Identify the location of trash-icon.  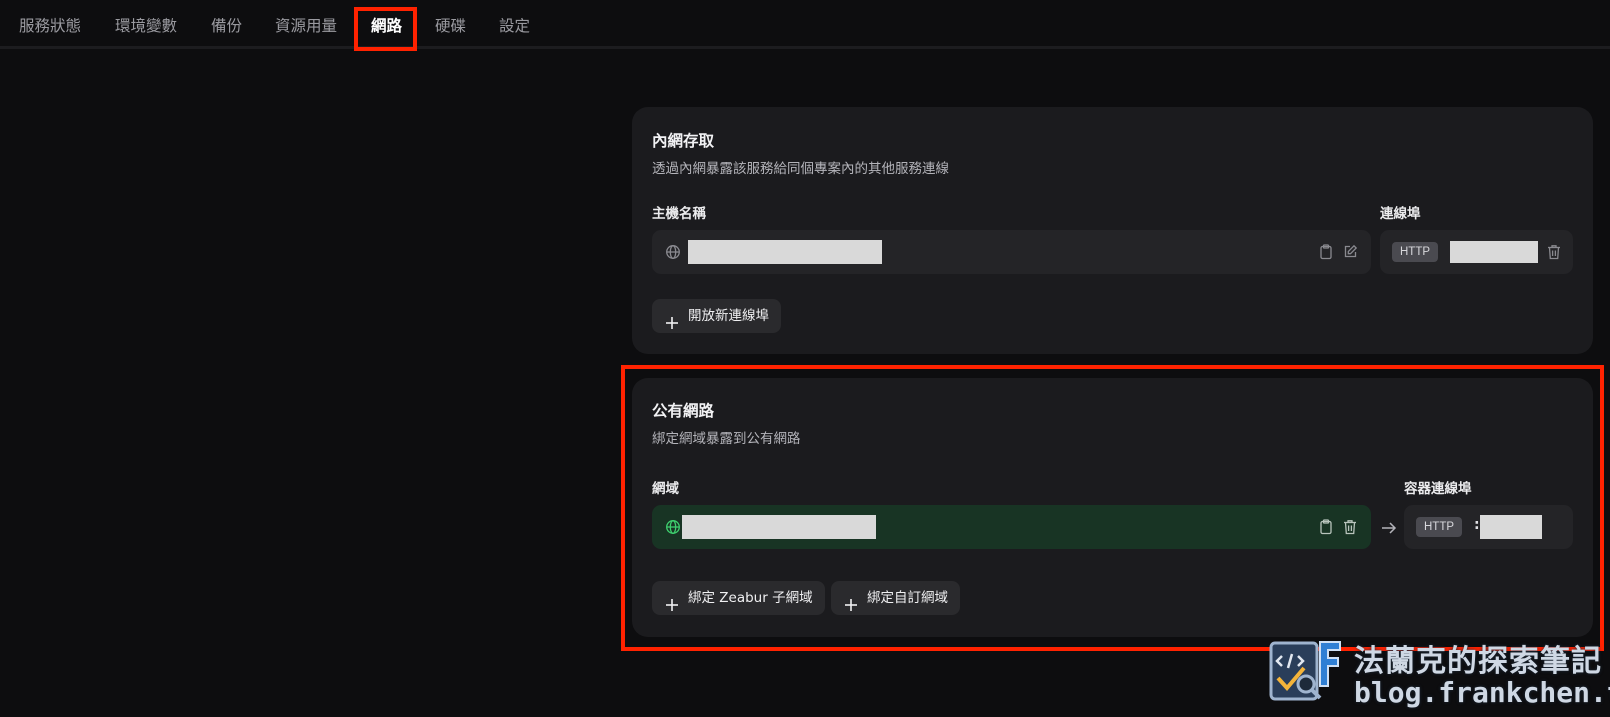
(1554, 252).